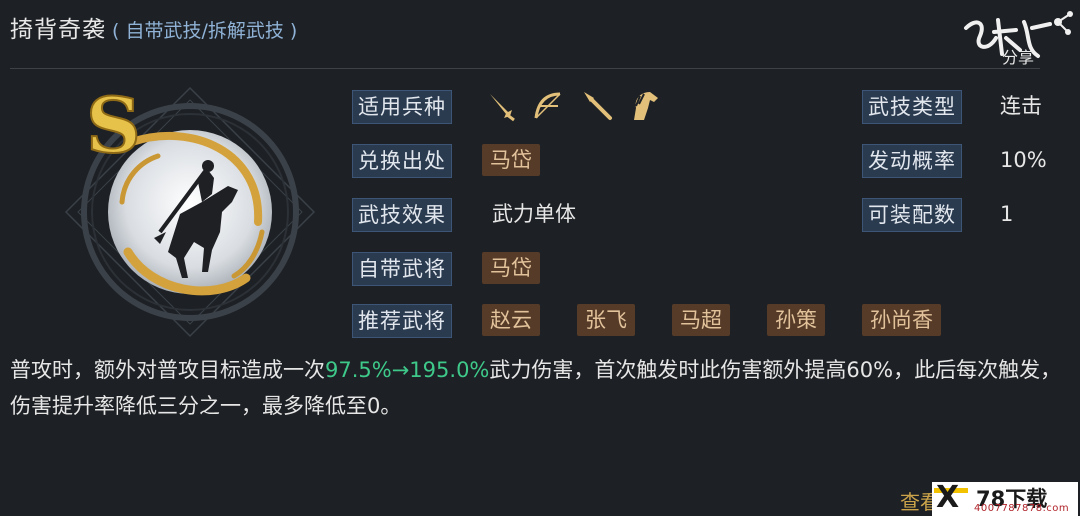 Image resolution: width=1080 pixels, height=516 pixels. I want to click on recommended-general-chip: 张飞, so click(606, 320).